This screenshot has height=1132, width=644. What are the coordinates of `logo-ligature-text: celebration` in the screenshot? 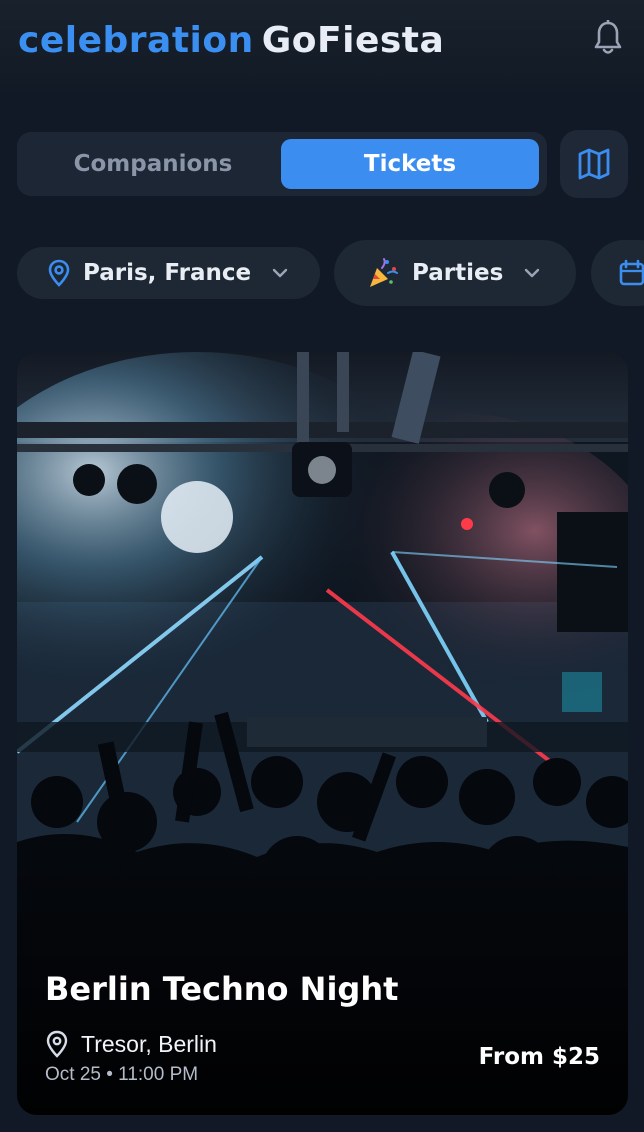 It's located at (136, 40).